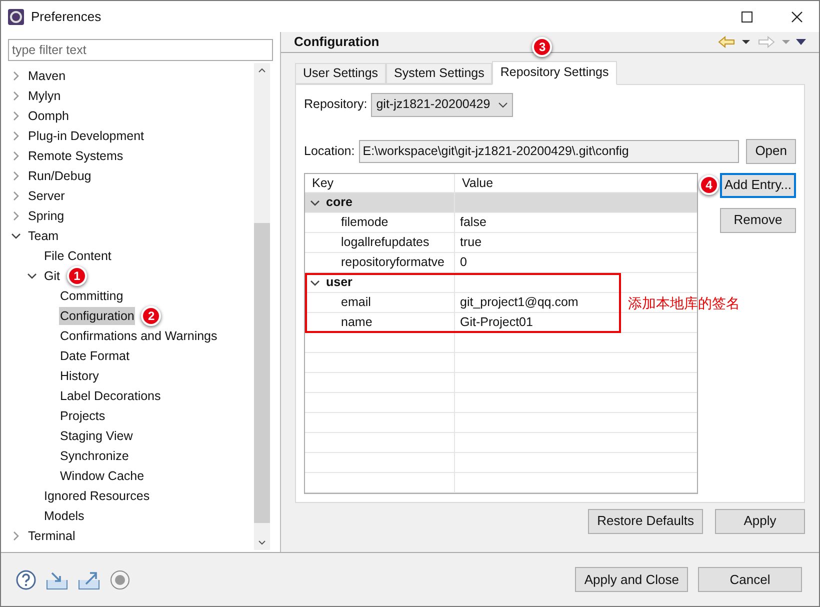 The image size is (820, 607). What do you see at coordinates (501, 283) in the screenshot?
I see `section-row: user` at bounding box center [501, 283].